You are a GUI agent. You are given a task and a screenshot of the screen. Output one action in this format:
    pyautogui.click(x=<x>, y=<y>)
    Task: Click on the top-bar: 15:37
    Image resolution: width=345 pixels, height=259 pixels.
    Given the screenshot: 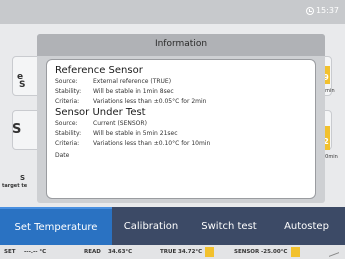 What is the action you would take?
    pyautogui.click(x=172, y=12)
    